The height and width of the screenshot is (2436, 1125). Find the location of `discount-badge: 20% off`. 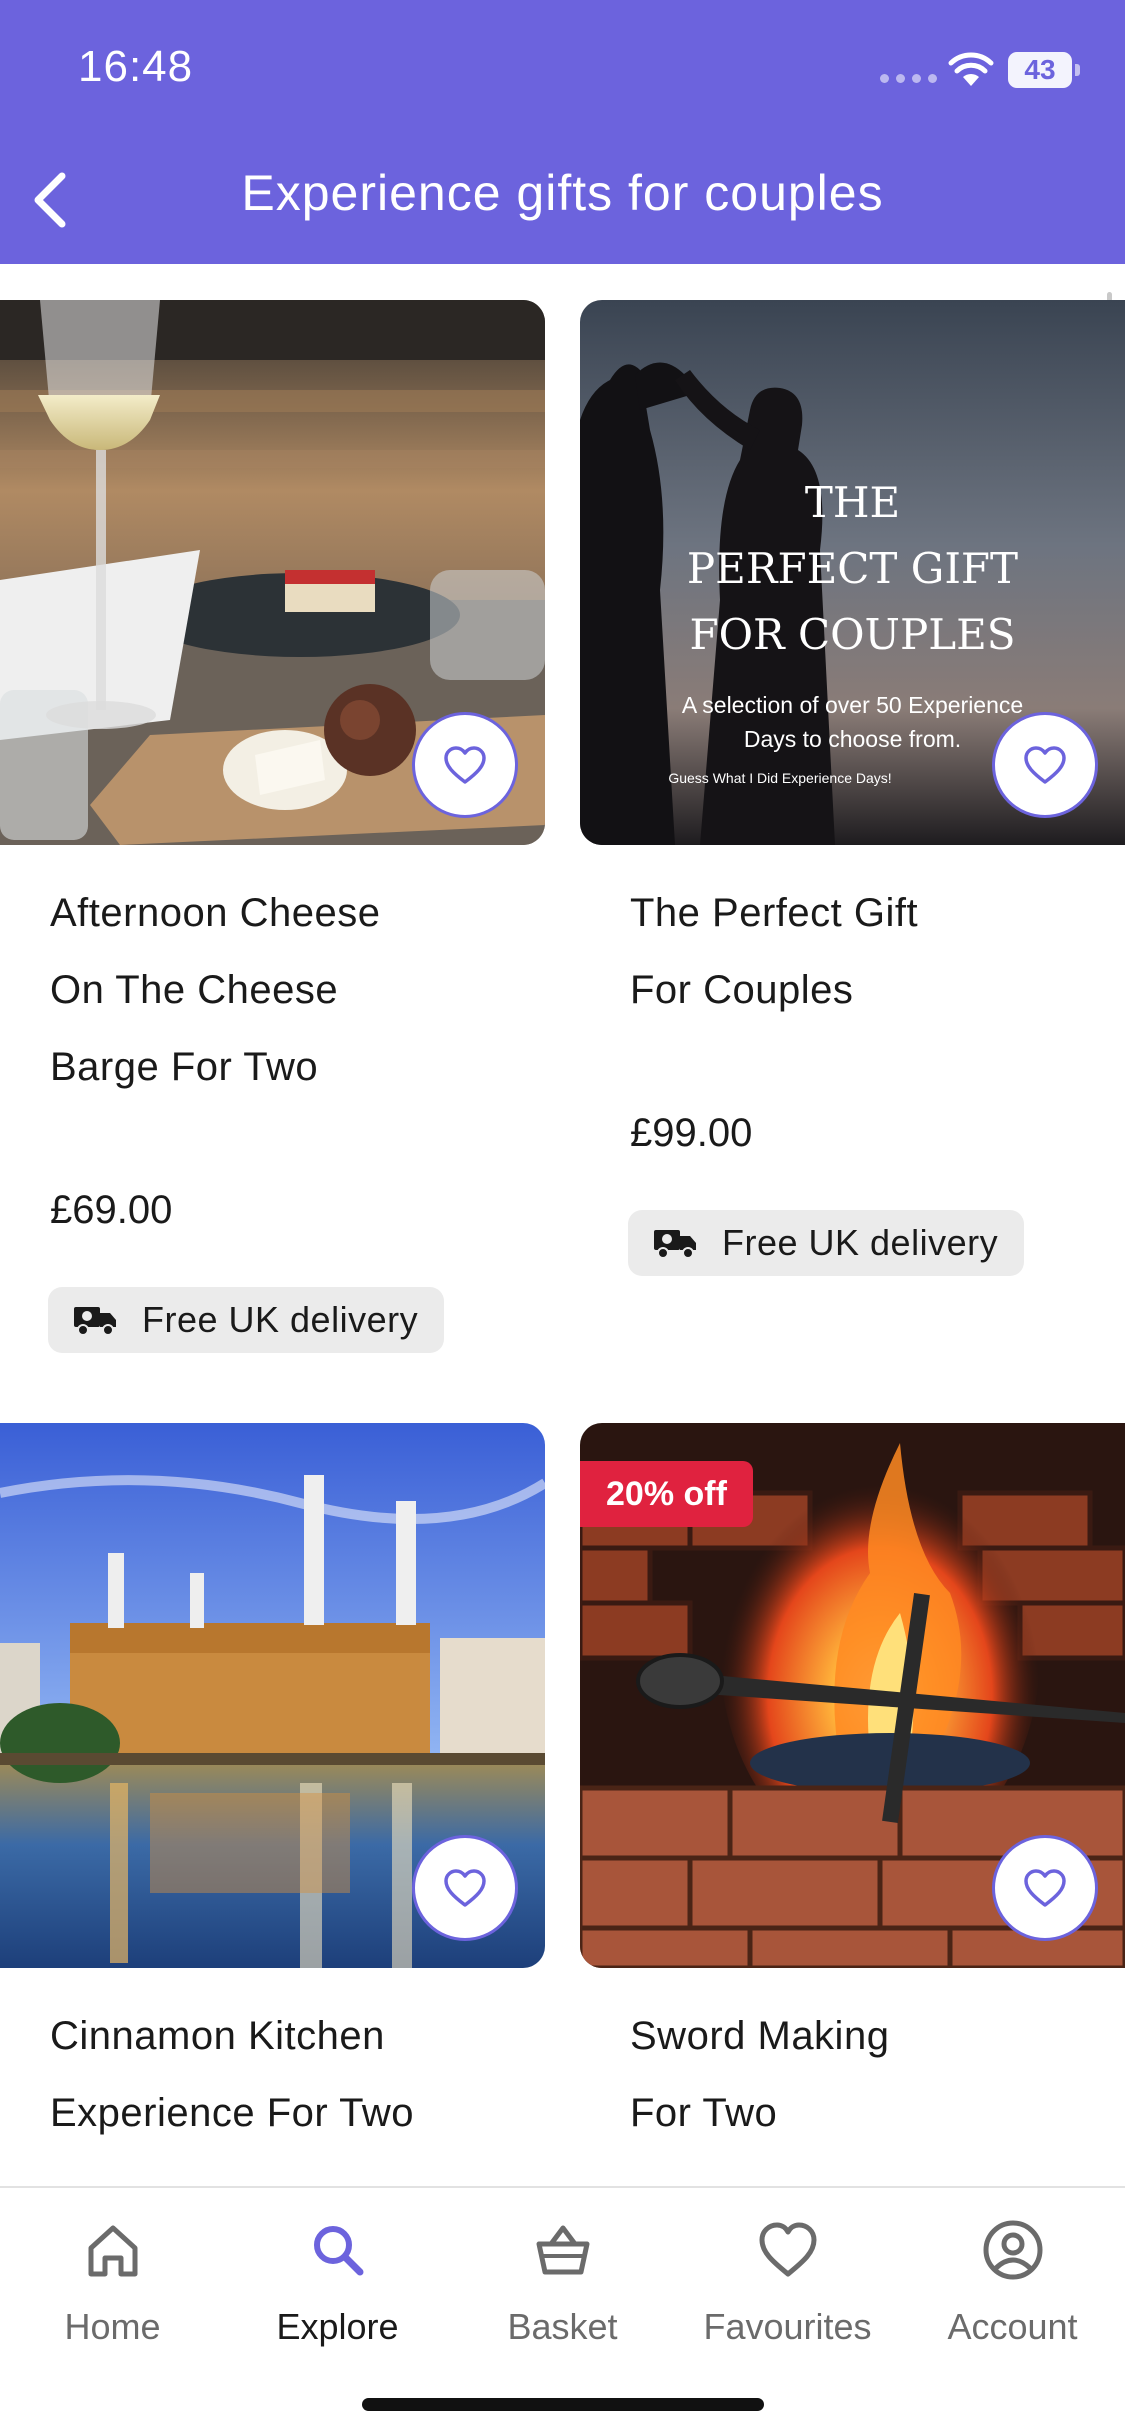

discount-badge: 20% off is located at coordinates (666, 1494).